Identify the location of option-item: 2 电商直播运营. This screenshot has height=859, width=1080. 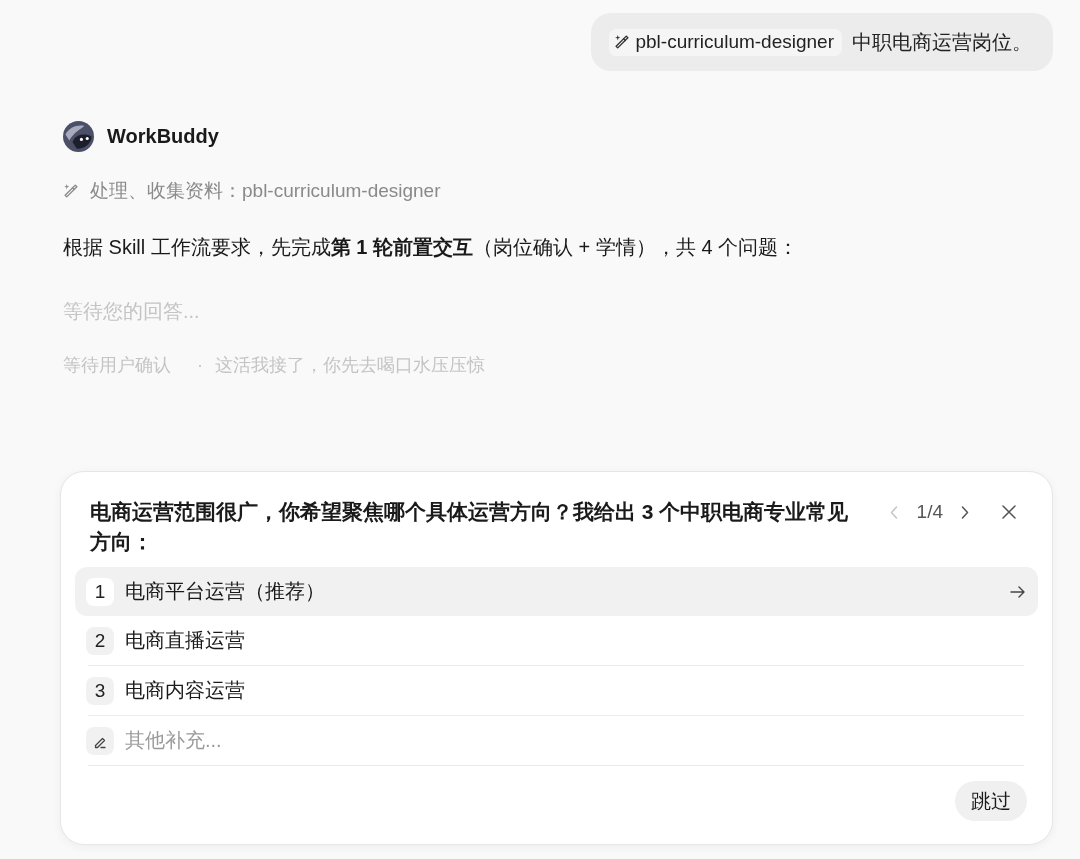
(556, 640).